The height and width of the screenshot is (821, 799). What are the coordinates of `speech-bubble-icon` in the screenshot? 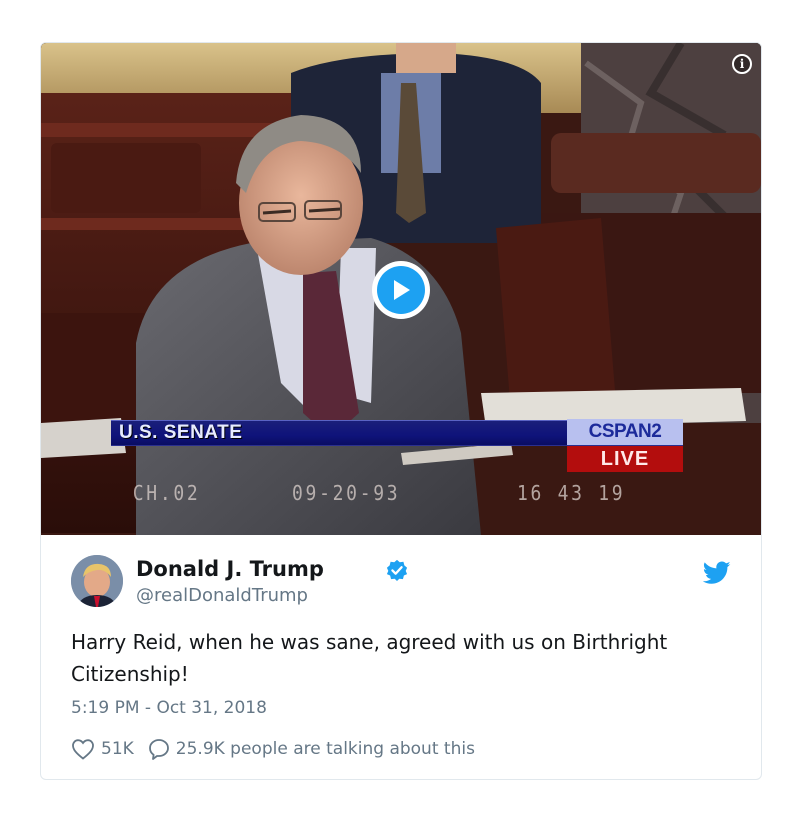 It's located at (158, 749).